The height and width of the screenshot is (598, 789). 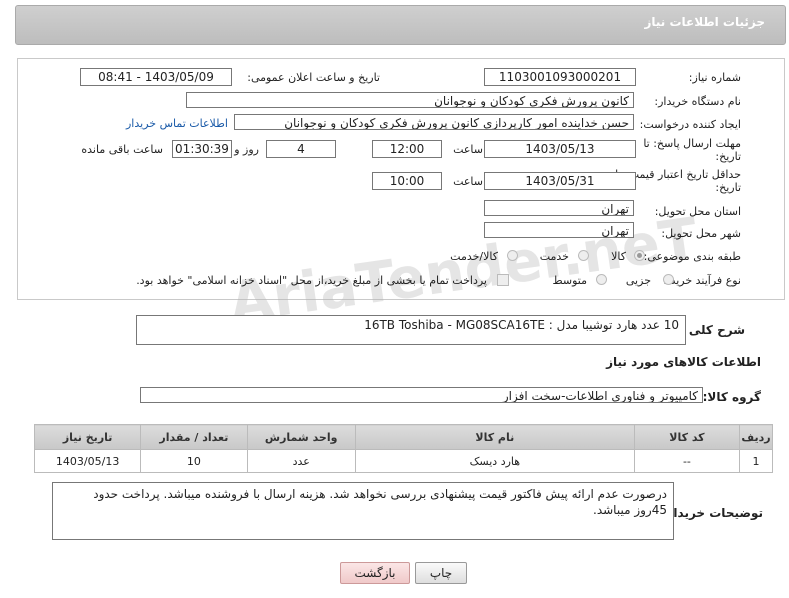 What do you see at coordinates (512, 255) in the screenshot?
I see `category-both-radio` at bounding box center [512, 255].